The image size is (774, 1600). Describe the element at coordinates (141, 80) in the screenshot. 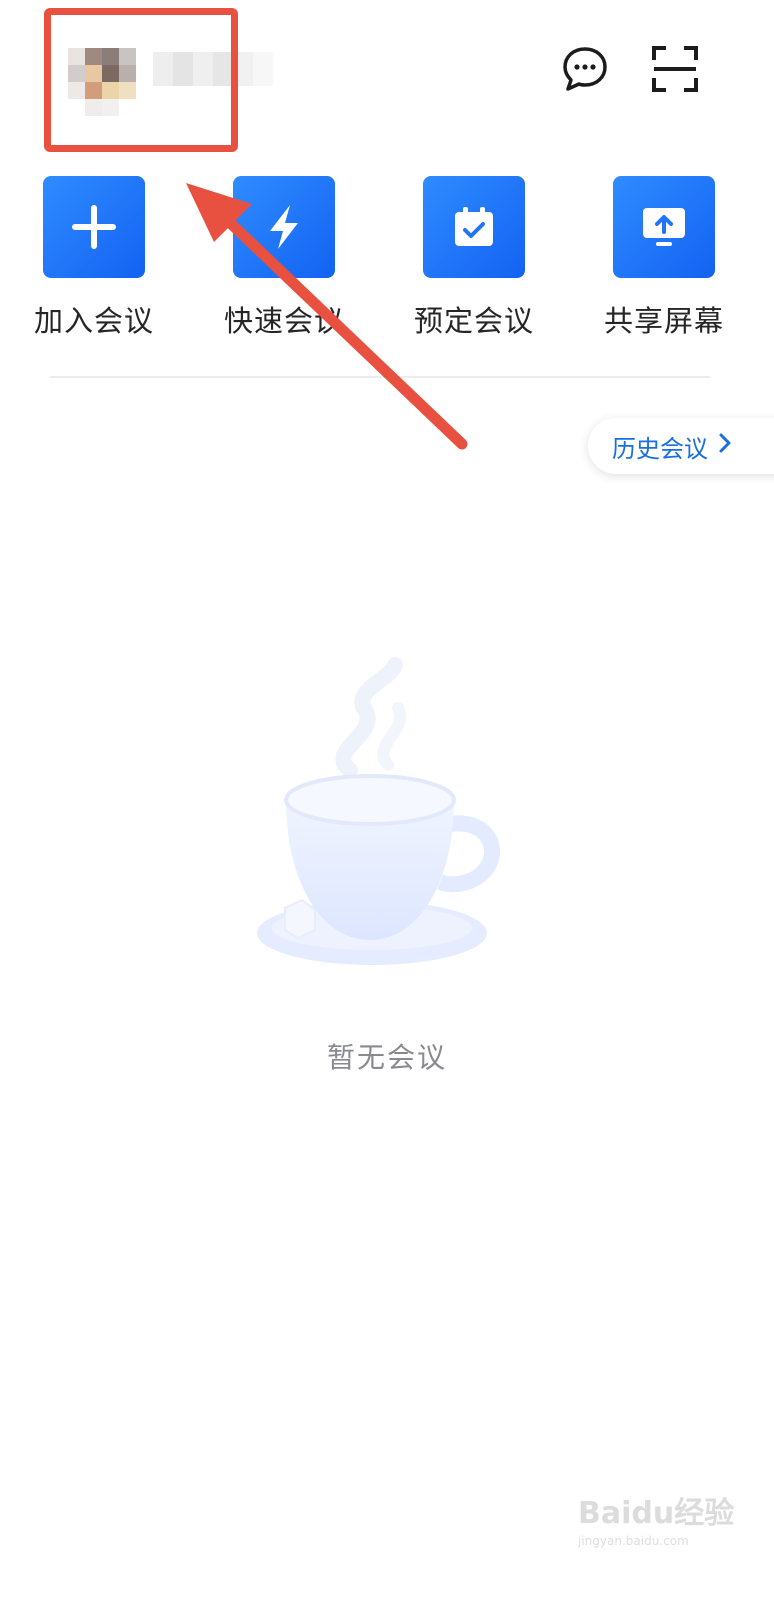

I see `annotation-highlight-box` at that location.